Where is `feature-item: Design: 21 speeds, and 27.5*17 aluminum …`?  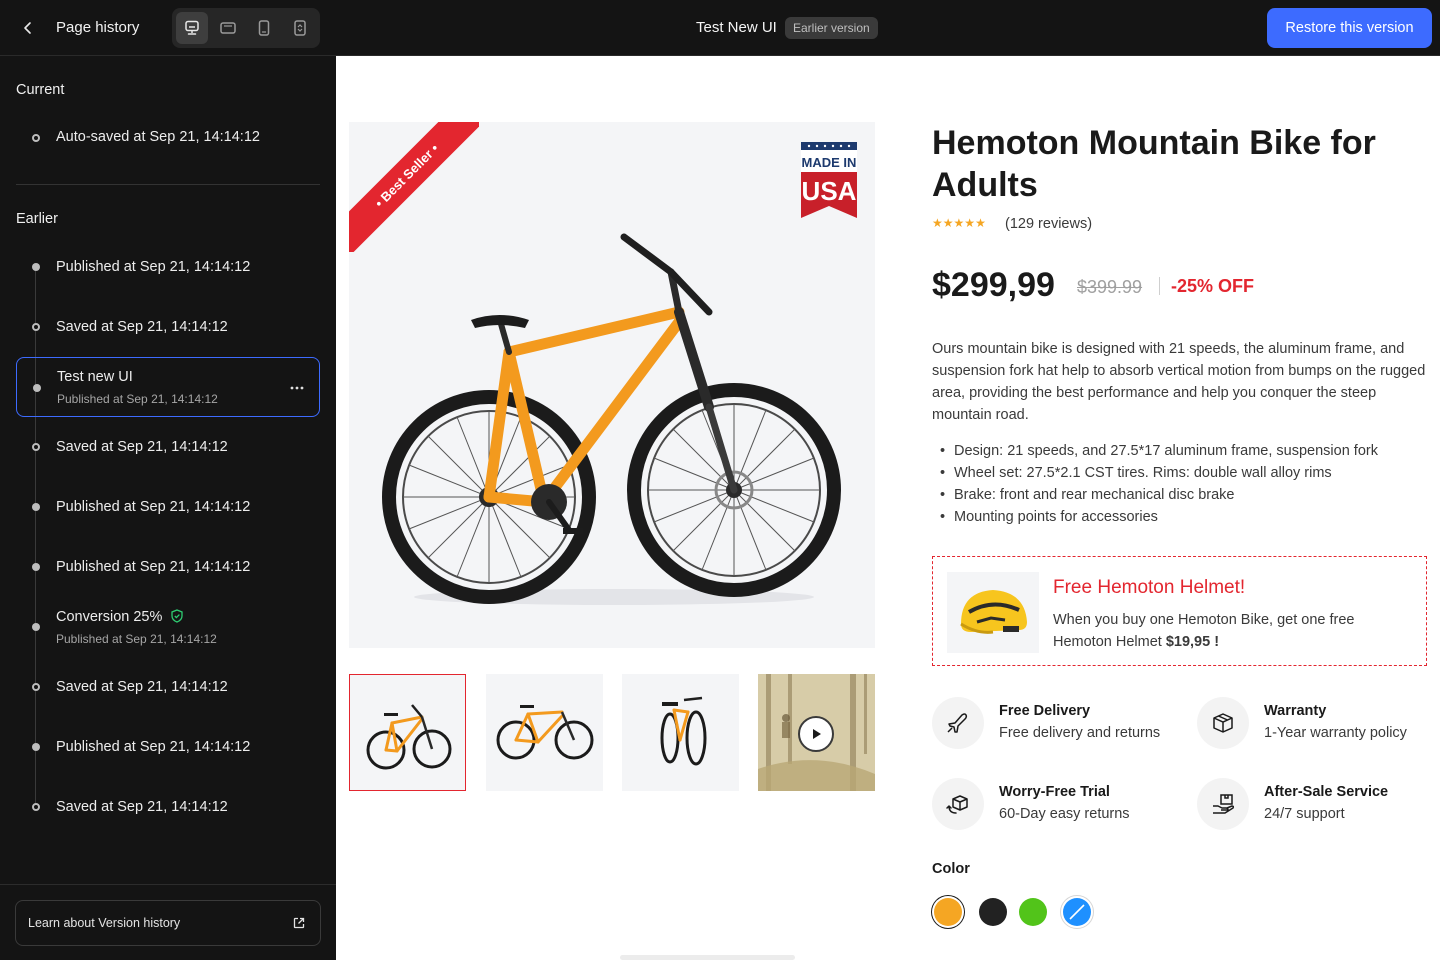
feature-item: Design: 21 speeds, and 27.5*17 aluminum … is located at coordinates (1182, 451).